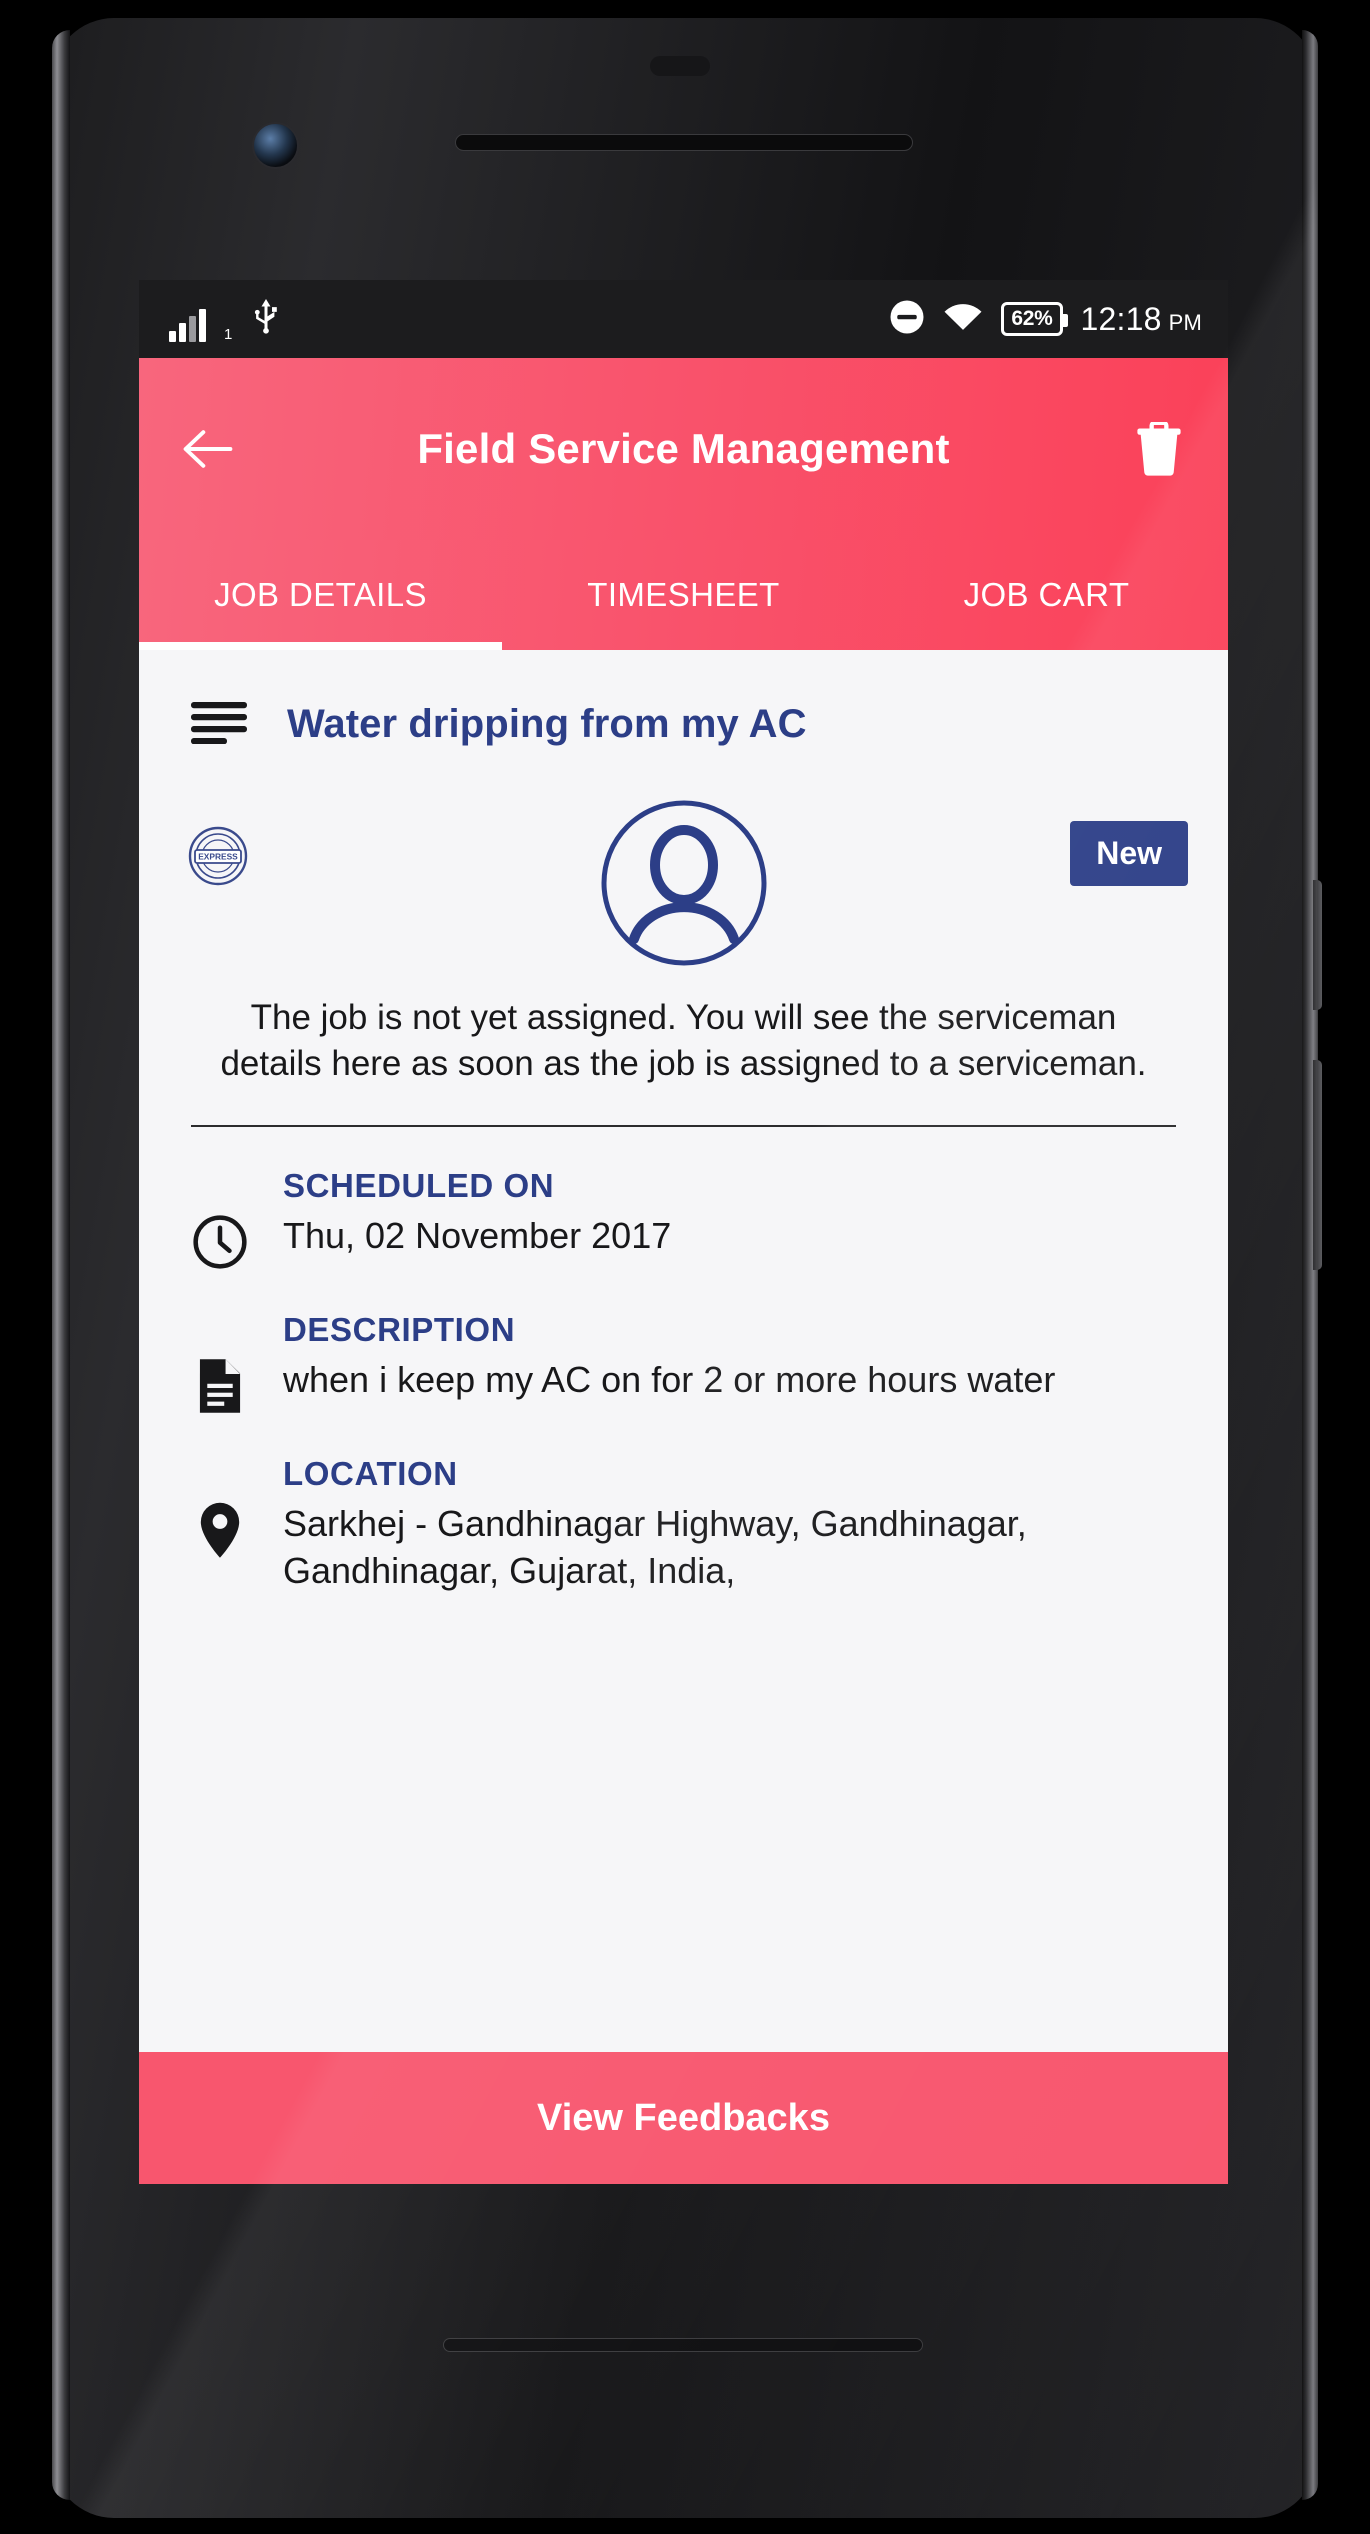  Describe the element at coordinates (684, 883) in the screenshot. I see `avatar` at that location.